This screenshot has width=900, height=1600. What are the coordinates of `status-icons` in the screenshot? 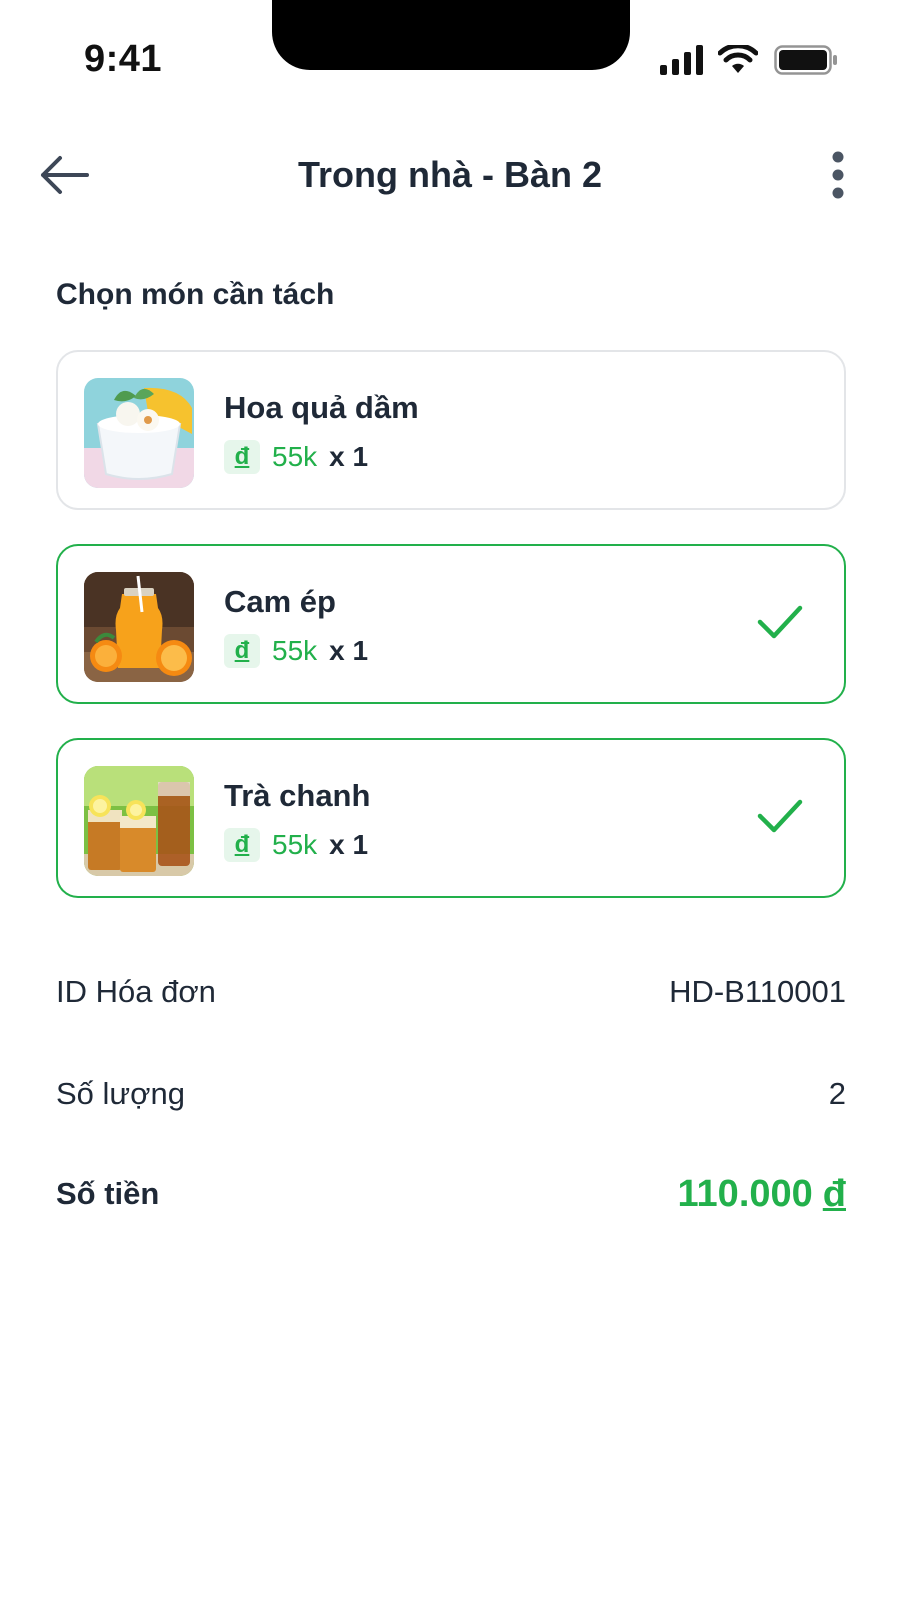 It's located at (749, 60).